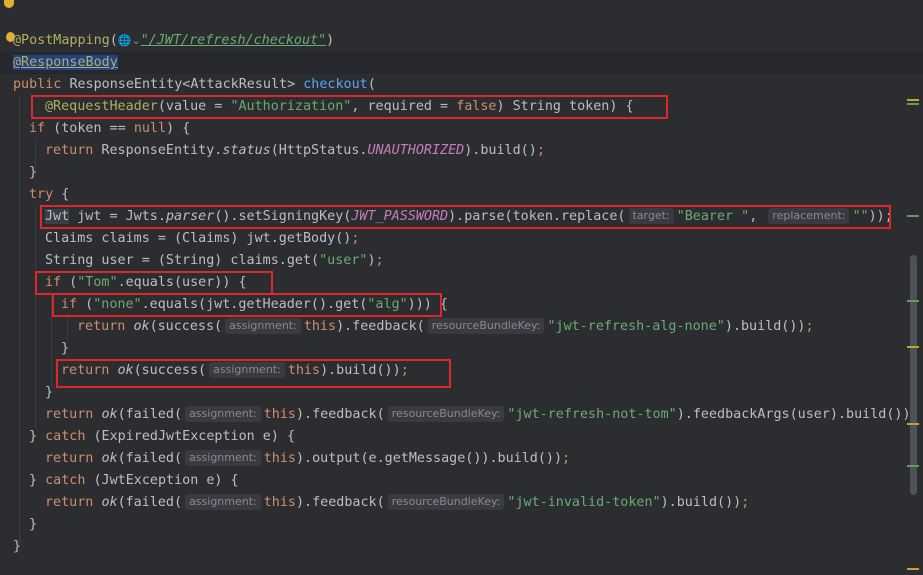 This screenshot has width=923, height=575. Describe the element at coordinates (349, 107) in the screenshot. I see `highlight-box-request-header` at that location.